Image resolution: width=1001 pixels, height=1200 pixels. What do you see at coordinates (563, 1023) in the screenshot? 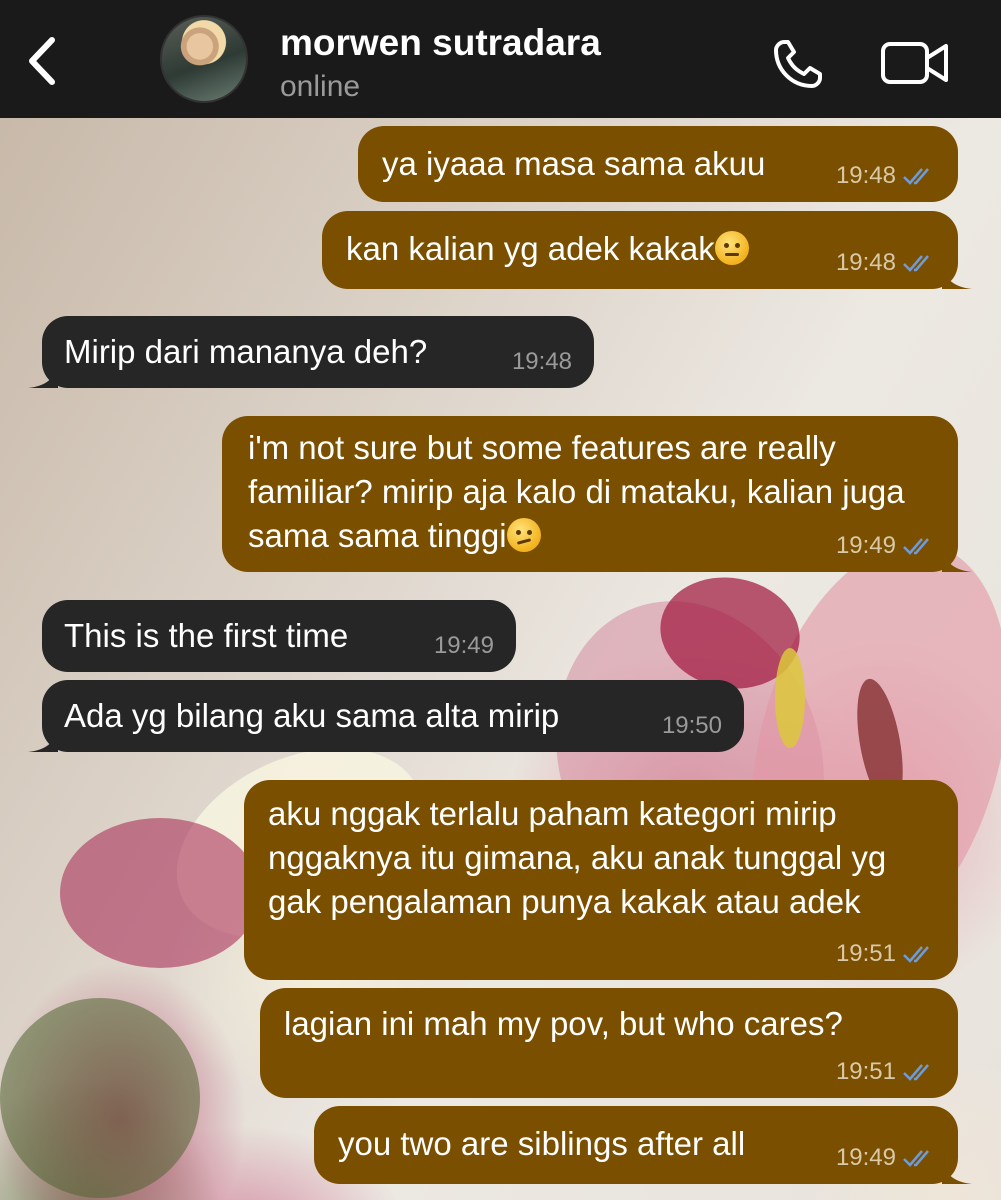
I see `message-text: lagian ini mah my pov, but who cares?` at bounding box center [563, 1023].